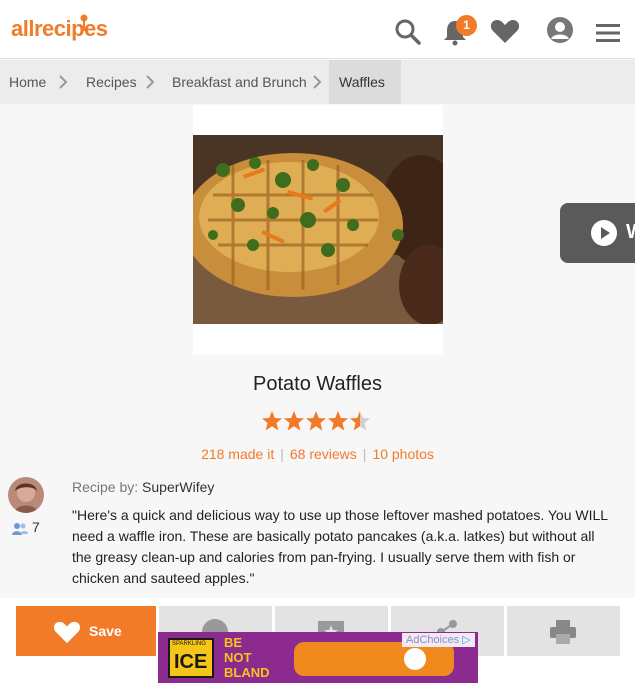 This screenshot has height=683, width=635. I want to click on adchoices-button: AdChoices ▷, so click(438, 640).